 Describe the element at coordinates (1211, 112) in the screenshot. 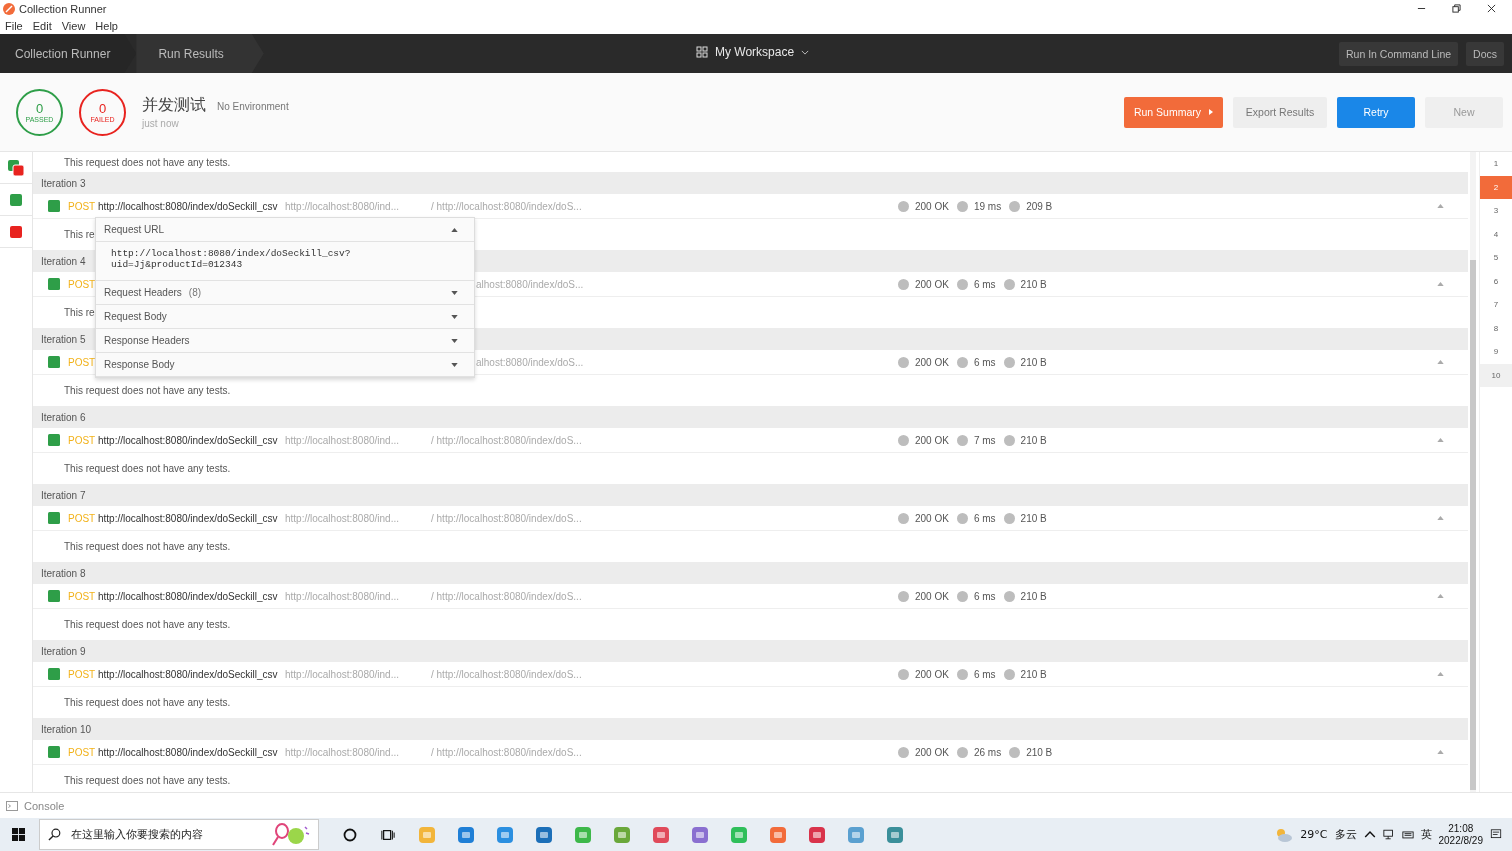

I see `caret-right-icon` at that location.